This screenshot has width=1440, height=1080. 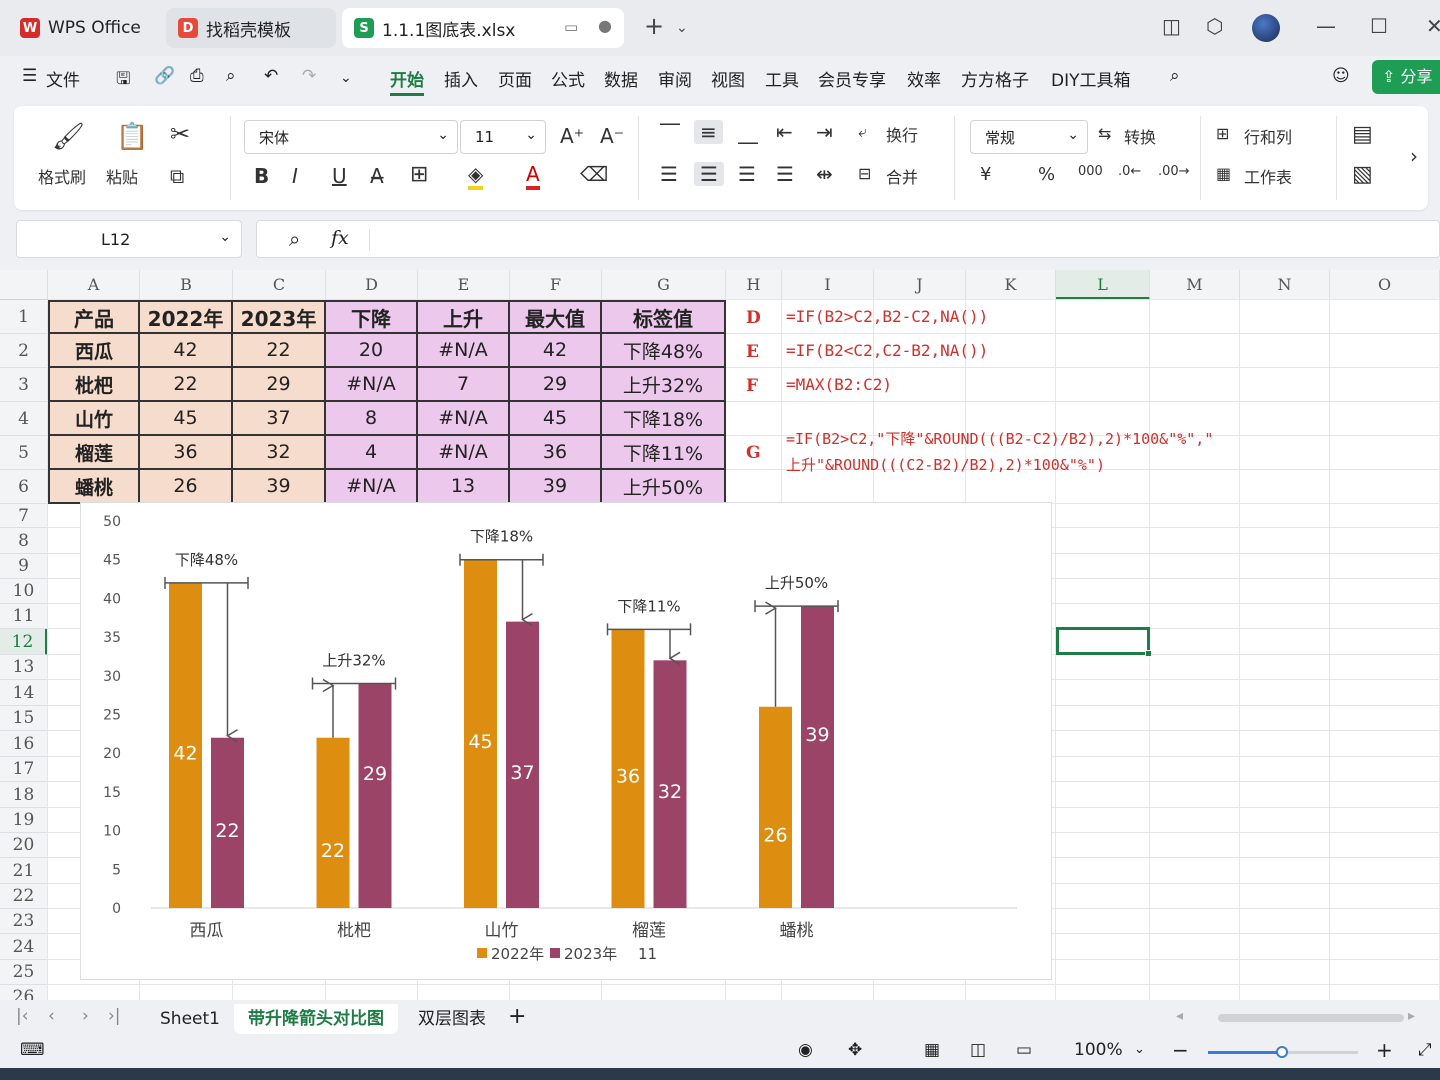 What do you see at coordinates (32, 1050) in the screenshot?
I see `macro-icon: ⌨` at bounding box center [32, 1050].